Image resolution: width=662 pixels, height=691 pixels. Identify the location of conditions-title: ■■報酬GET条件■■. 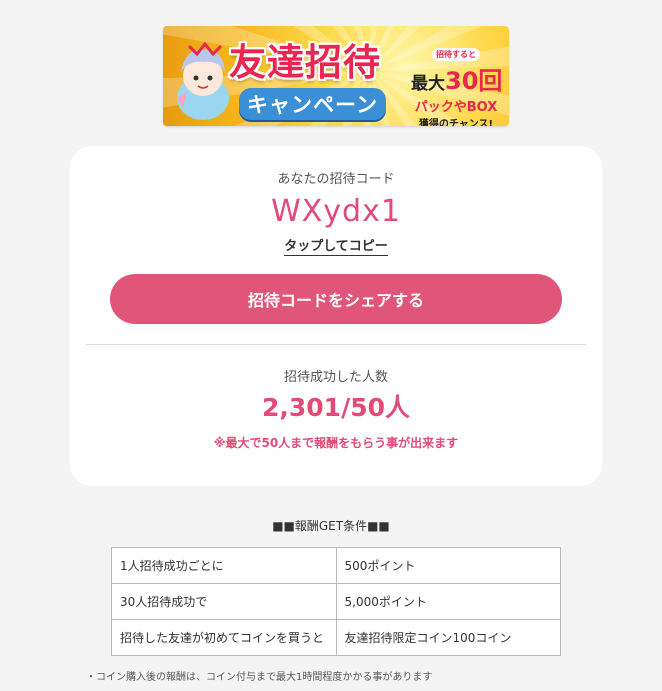
(331, 526).